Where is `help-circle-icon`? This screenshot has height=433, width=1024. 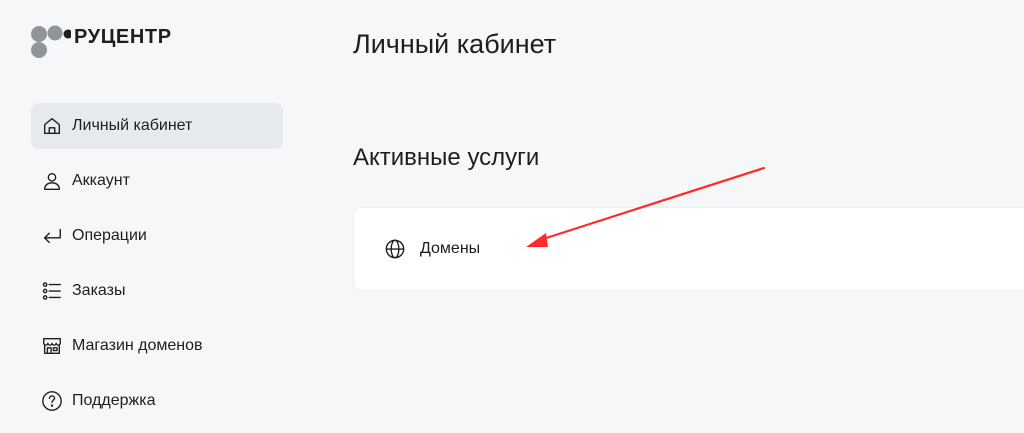
help-circle-icon is located at coordinates (52, 401).